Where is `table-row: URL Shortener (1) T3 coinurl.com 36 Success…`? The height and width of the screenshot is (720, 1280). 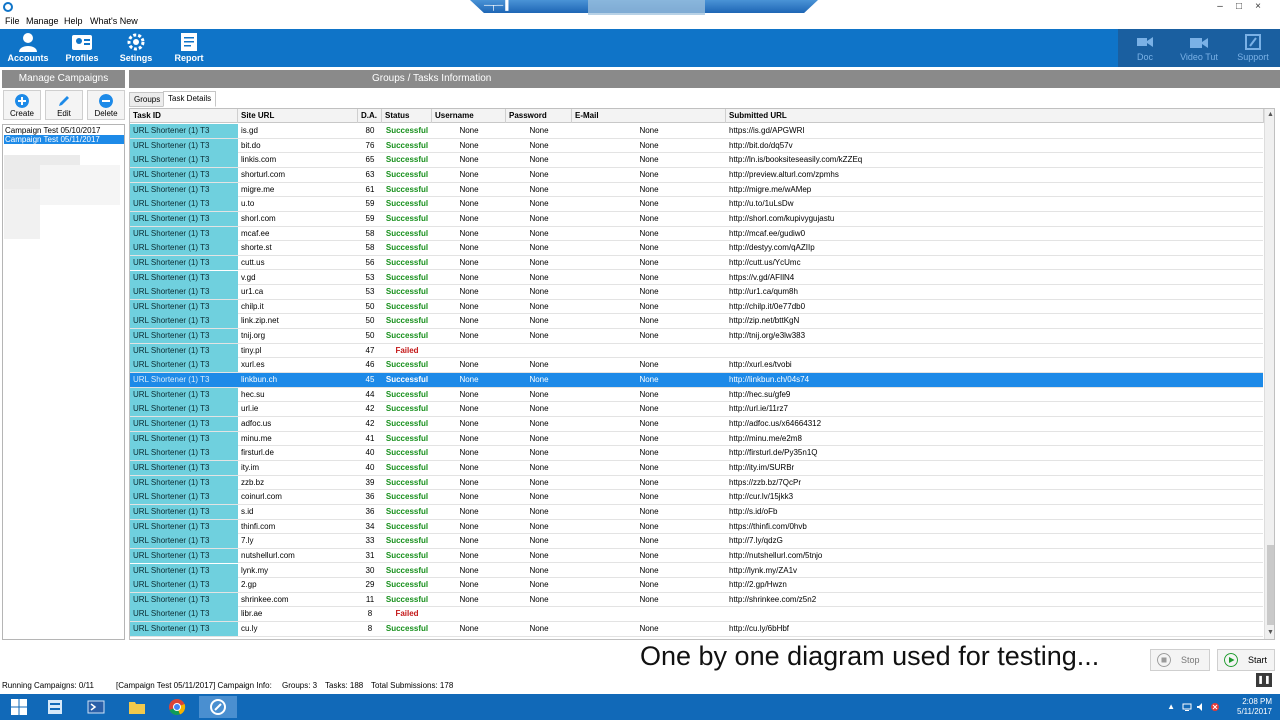
table-row: URL Shortener (1) T3 coinurl.com 36 Success… is located at coordinates (696, 497).